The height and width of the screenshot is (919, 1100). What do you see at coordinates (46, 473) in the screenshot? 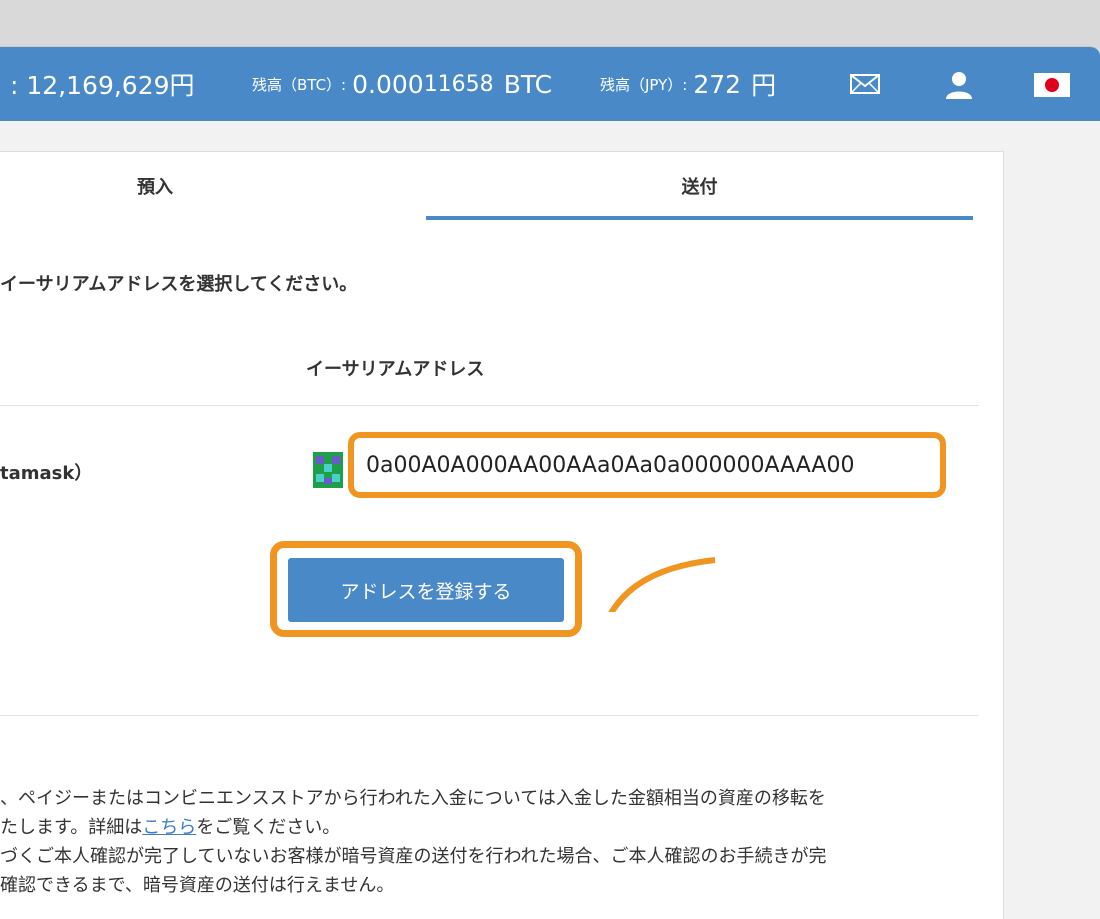
I see `wallet-name: tamask）` at bounding box center [46, 473].